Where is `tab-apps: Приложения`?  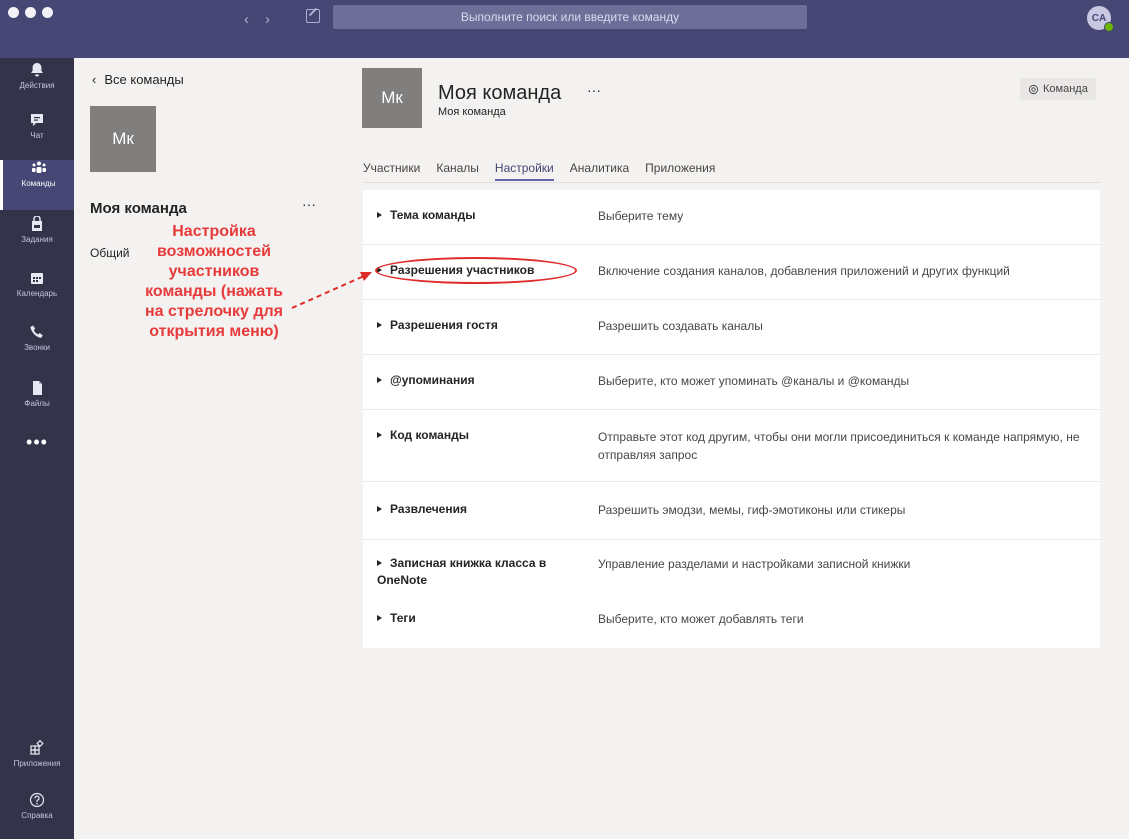 tab-apps: Приложения is located at coordinates (680, 171).